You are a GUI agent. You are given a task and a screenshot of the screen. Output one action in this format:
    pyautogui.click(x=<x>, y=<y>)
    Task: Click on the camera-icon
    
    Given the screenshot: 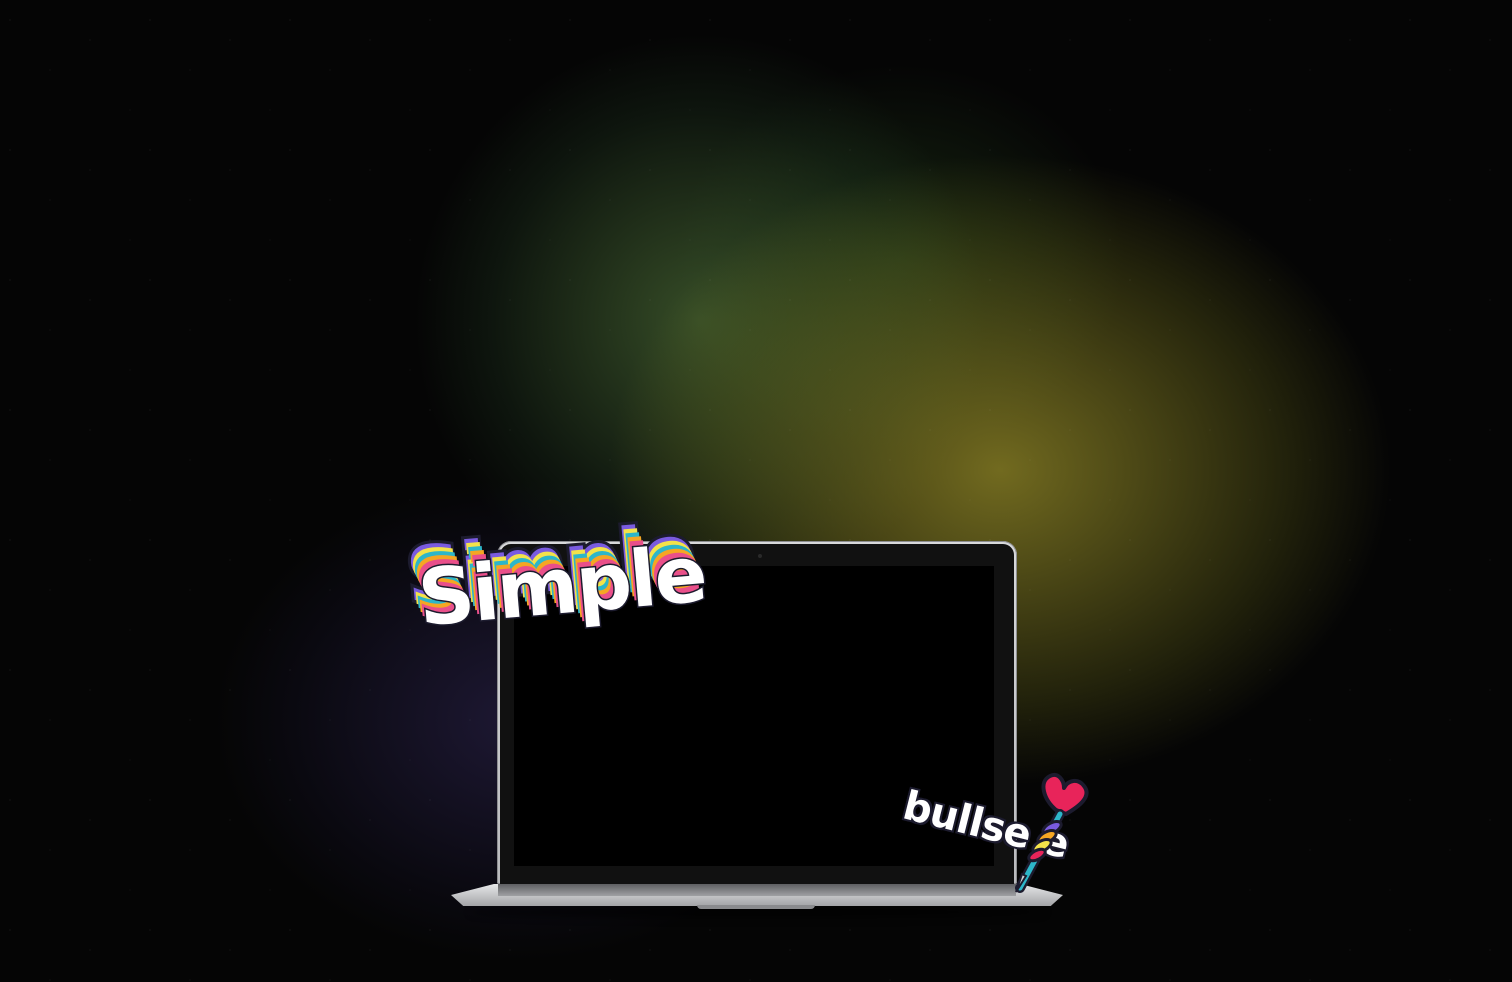 What is the action you would take?
    pyautogui.click(x=760, y=556)
    